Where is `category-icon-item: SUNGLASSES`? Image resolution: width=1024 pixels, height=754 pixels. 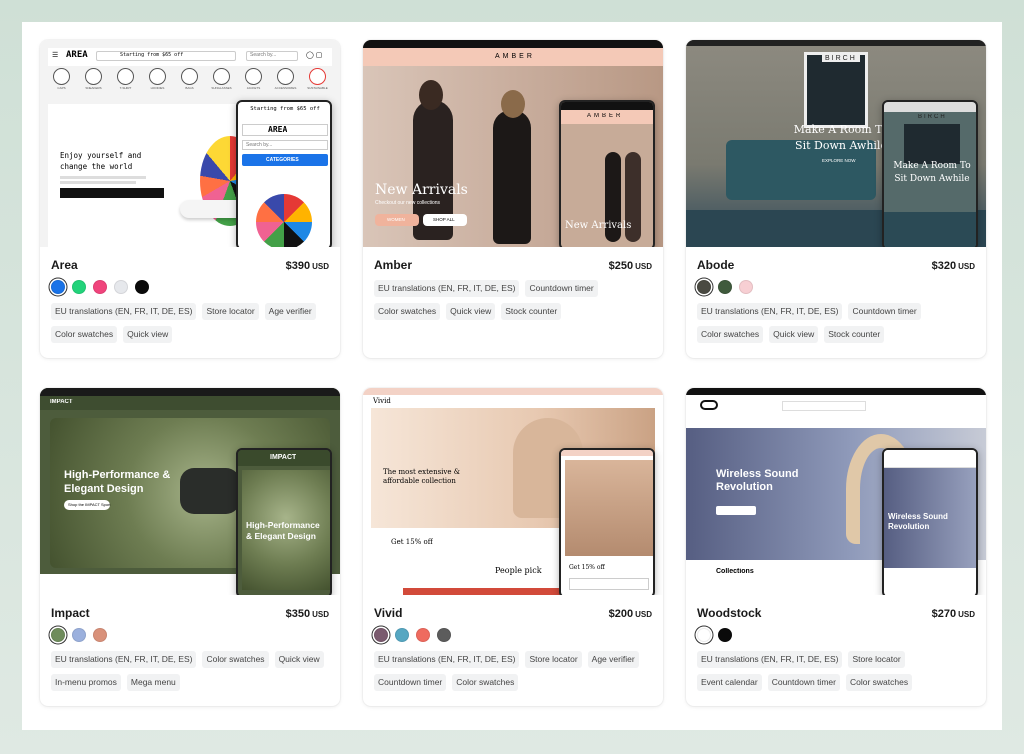 category-icon-item: SUNGLASSES is located at coordinates (221, 80).